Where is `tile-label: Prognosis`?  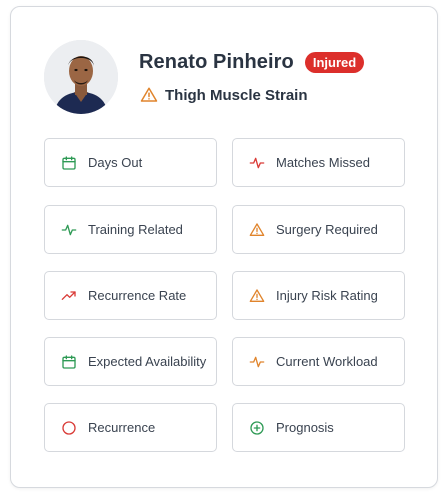
tile-label: Prognosis is located at coordinates (305, 427).